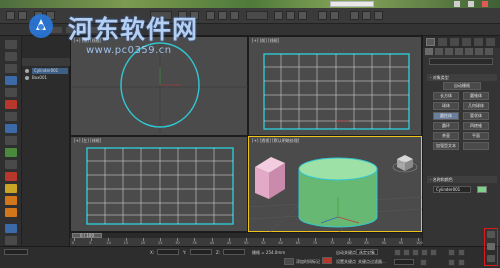 The width and height of the screenshot is (500, 268). I want to click on space-warps-icon, so click(479, 51).